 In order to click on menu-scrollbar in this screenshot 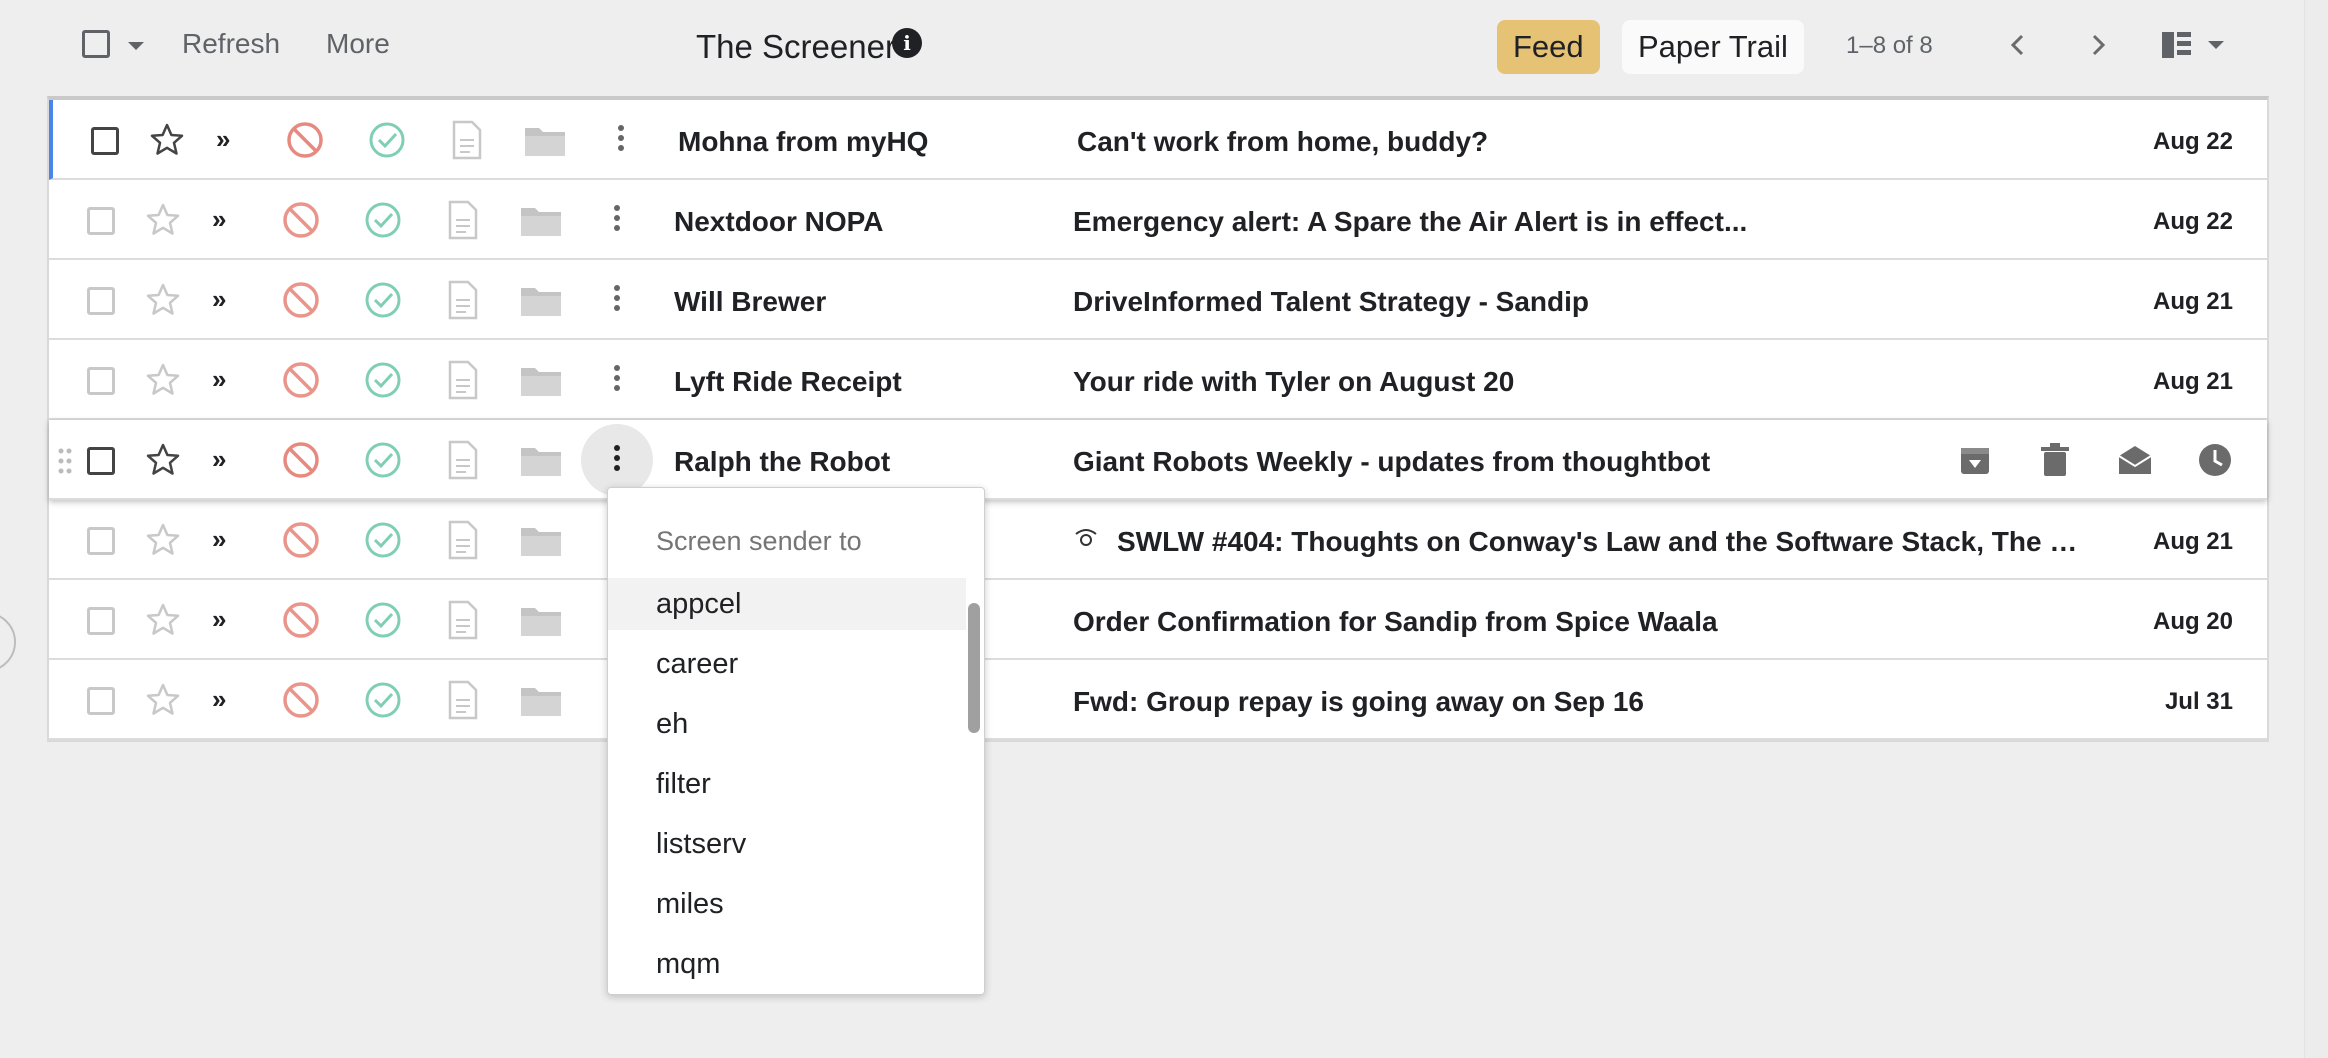, I will do `click(974, 668)`.